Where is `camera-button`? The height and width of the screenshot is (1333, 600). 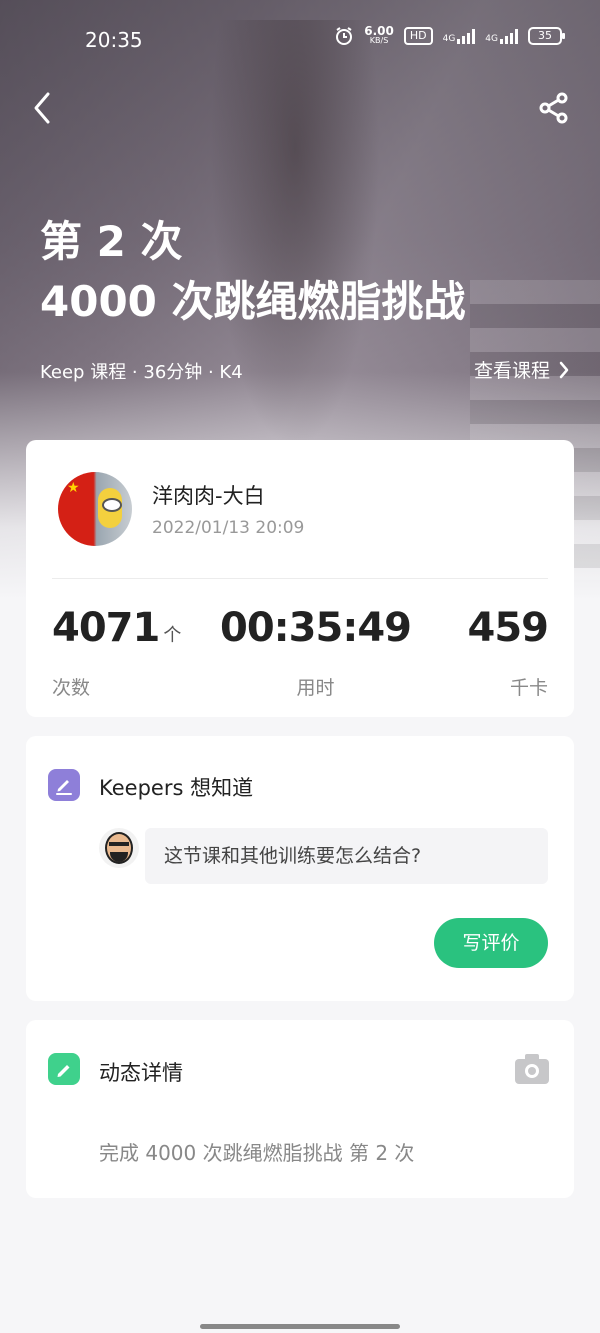
camera-button is located at coordinates (532, 1069).